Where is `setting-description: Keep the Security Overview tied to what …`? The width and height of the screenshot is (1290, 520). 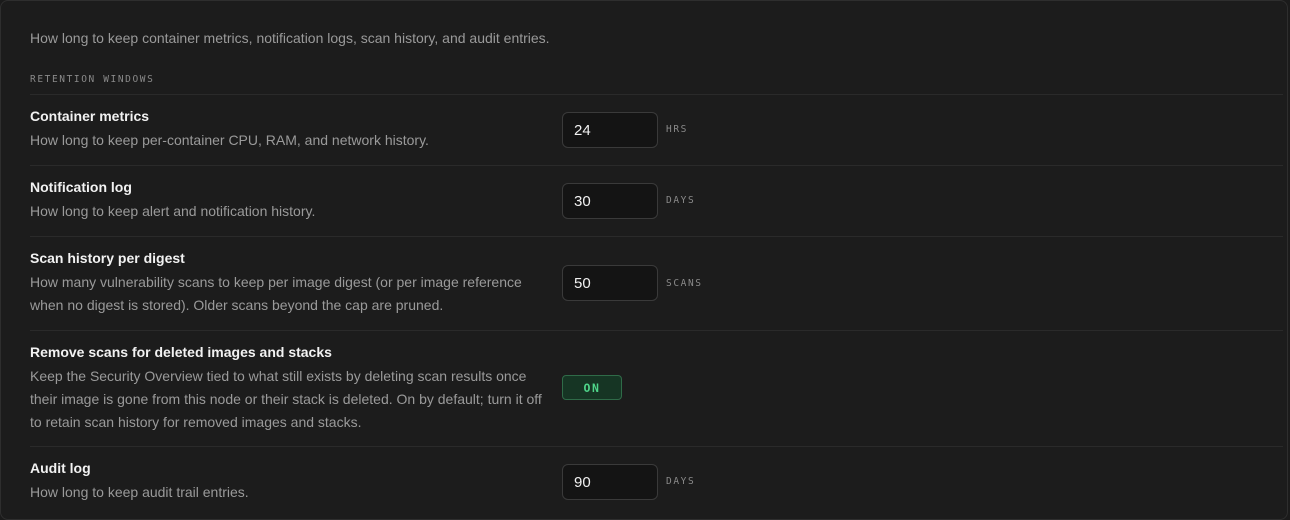
setting-description: Keep the Security Overview tied to what … is located at coordinates (286, 399).